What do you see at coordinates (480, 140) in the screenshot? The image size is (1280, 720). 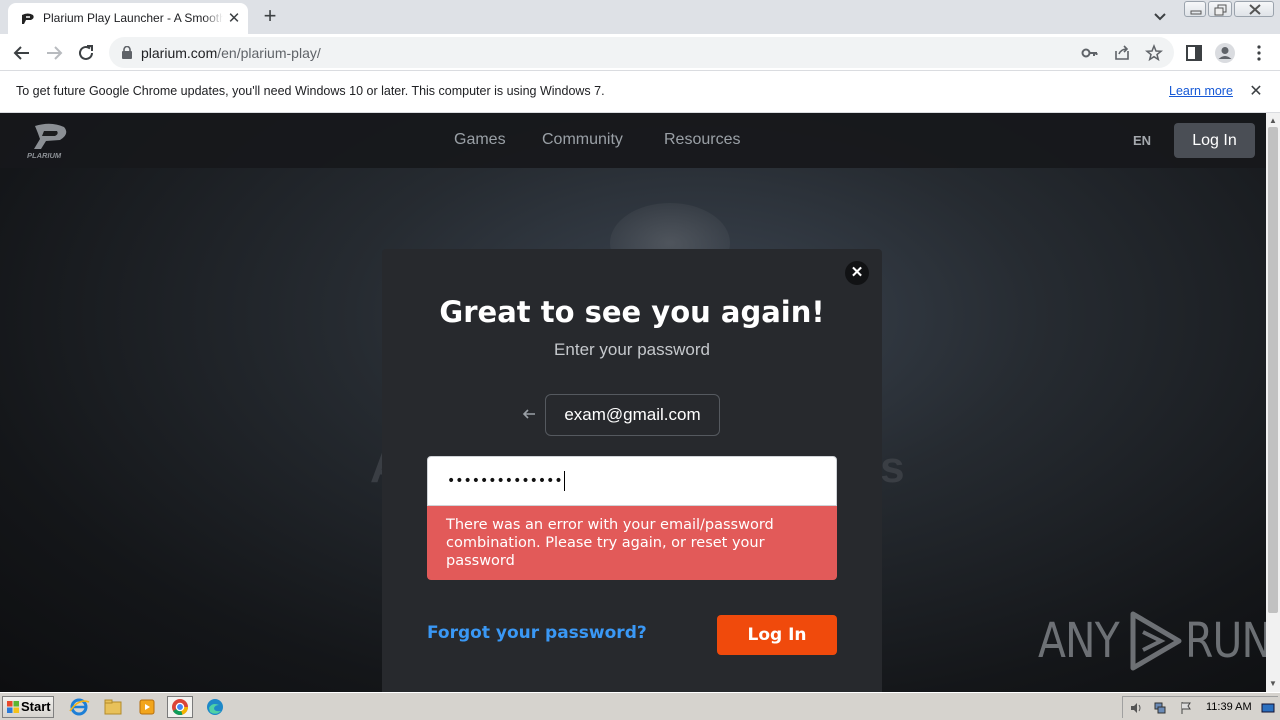 I see `nav-games: Games` at bounding box center [480, 140].